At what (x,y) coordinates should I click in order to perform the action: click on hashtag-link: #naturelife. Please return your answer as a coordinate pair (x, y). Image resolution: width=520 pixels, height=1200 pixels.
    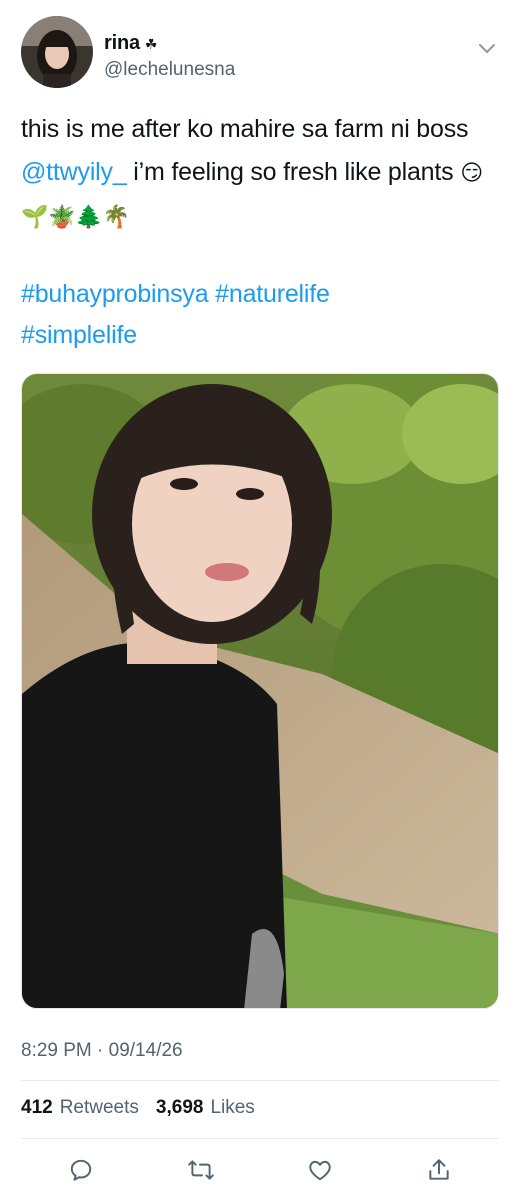
    Looking at the image, I should click on (272, 294).